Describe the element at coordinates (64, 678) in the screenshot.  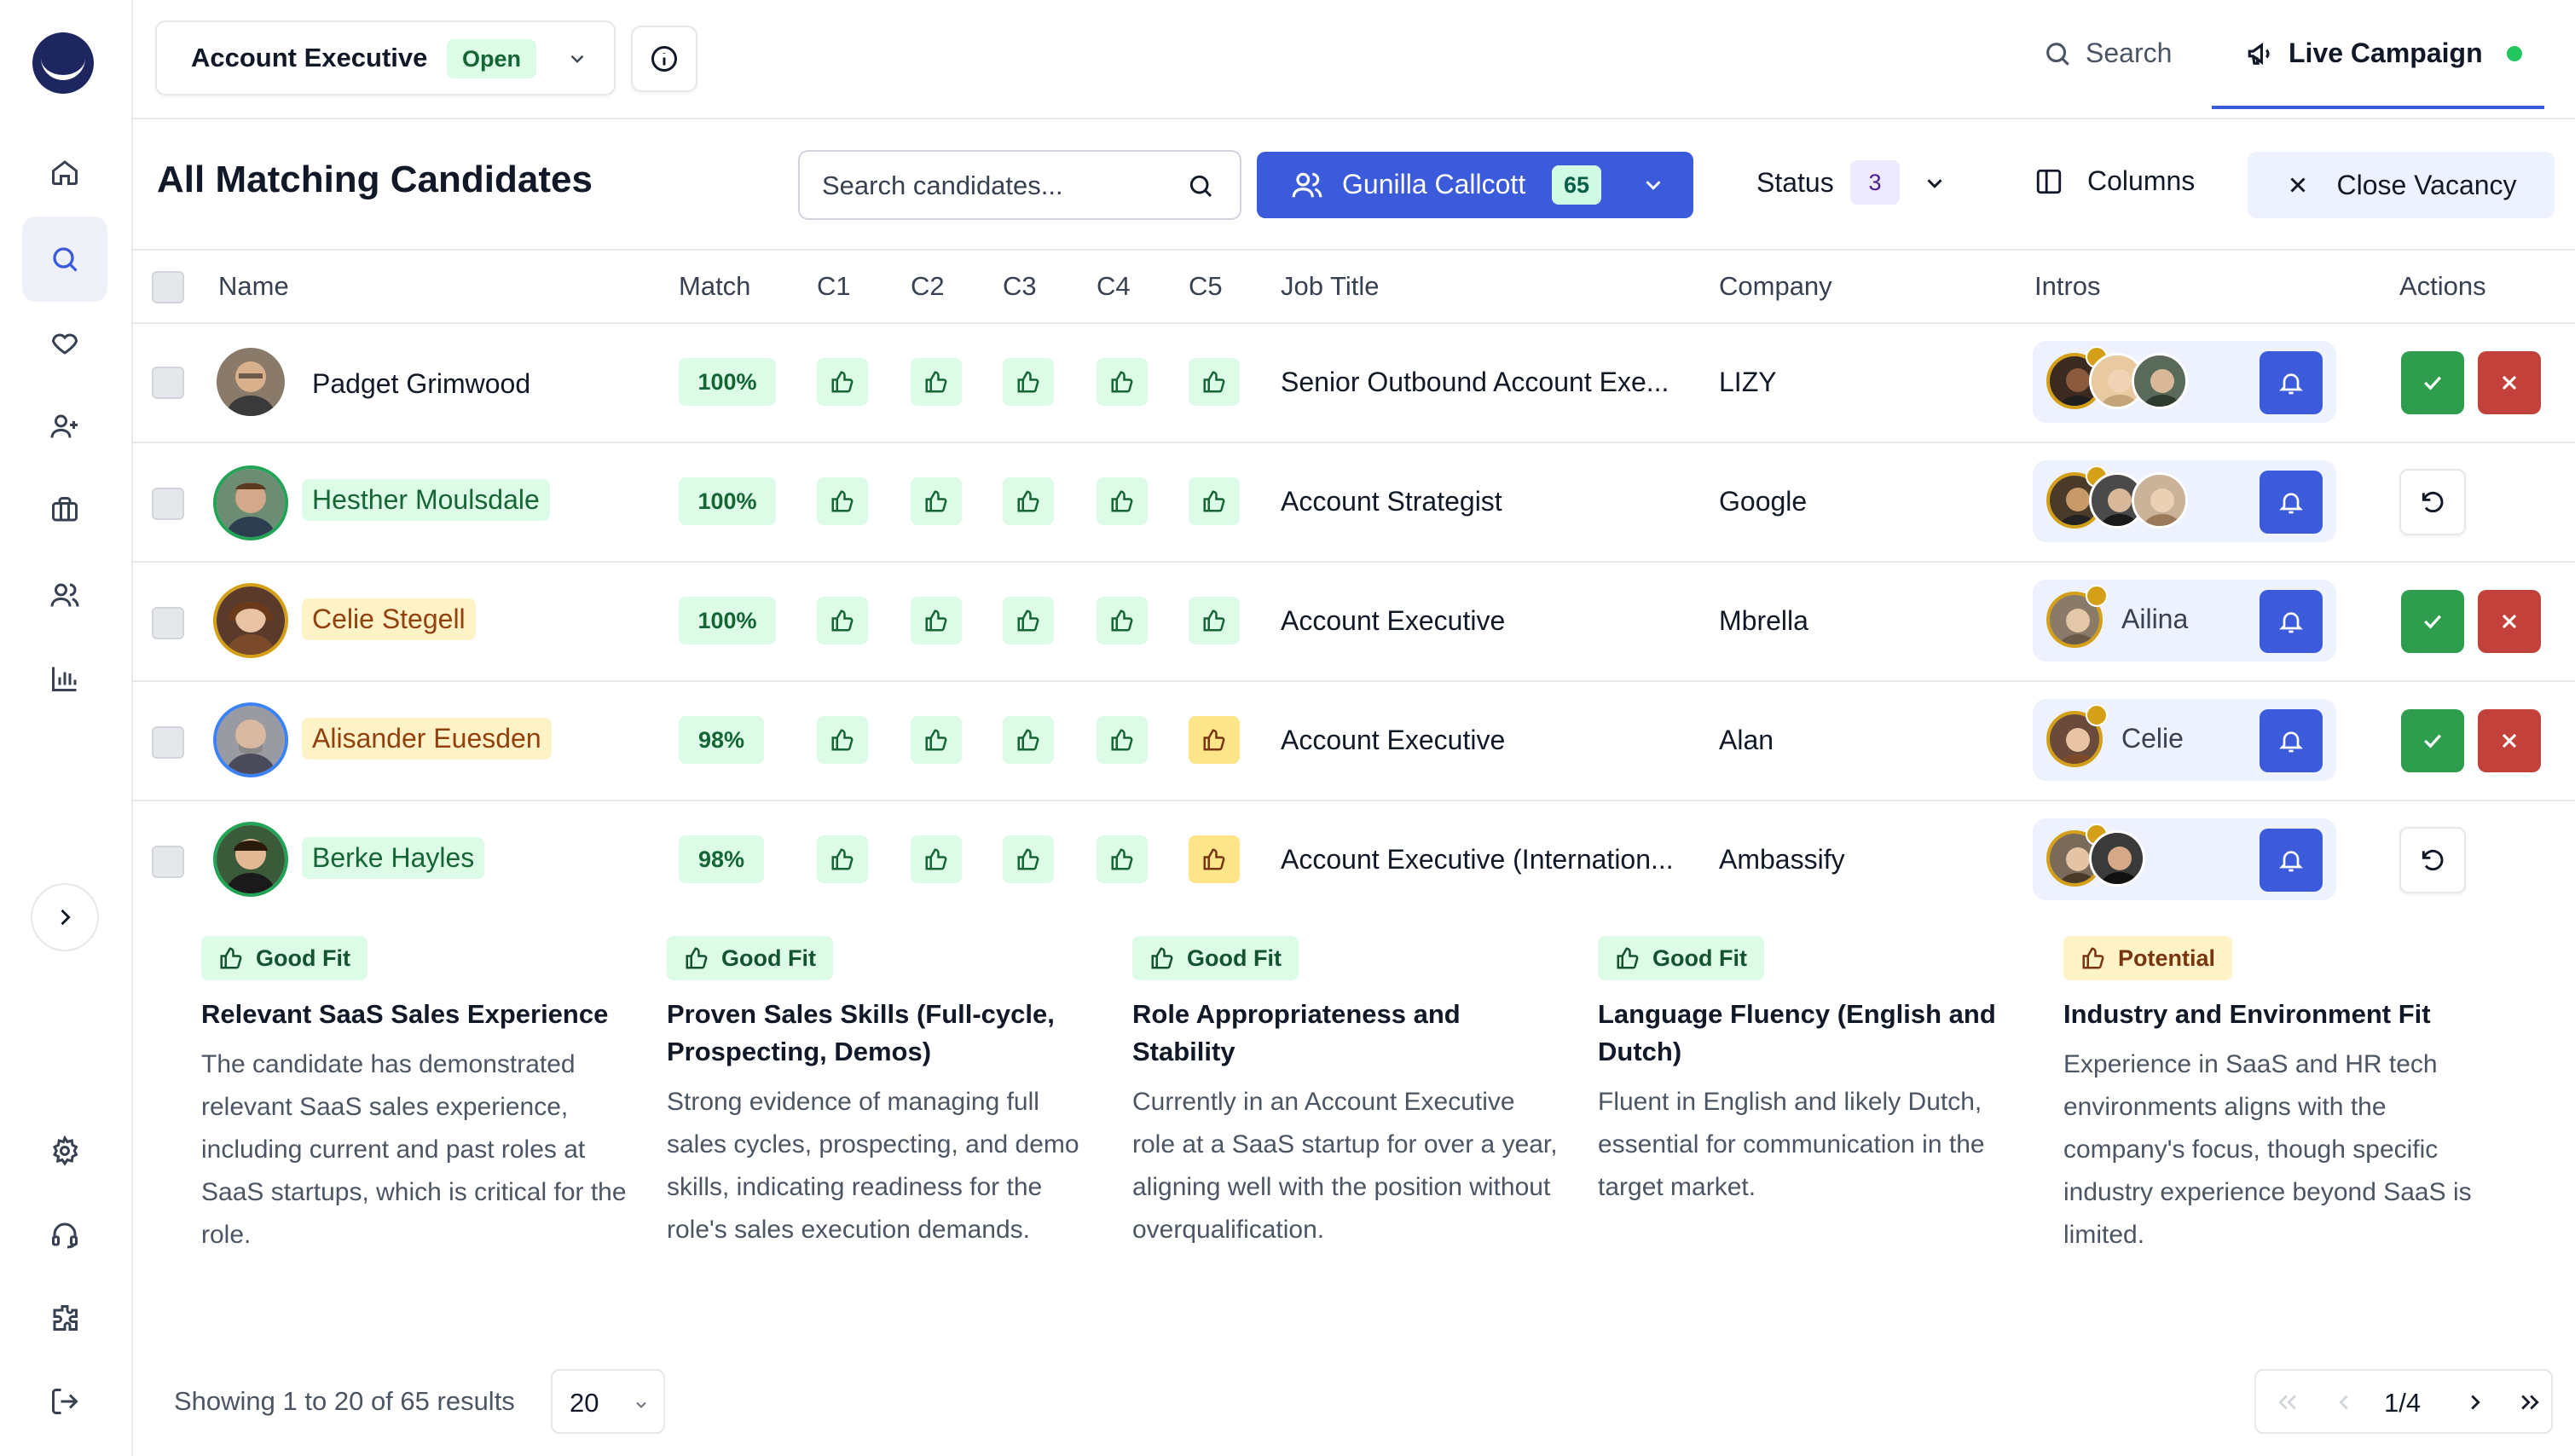
I see `nav-analytics` at that location.